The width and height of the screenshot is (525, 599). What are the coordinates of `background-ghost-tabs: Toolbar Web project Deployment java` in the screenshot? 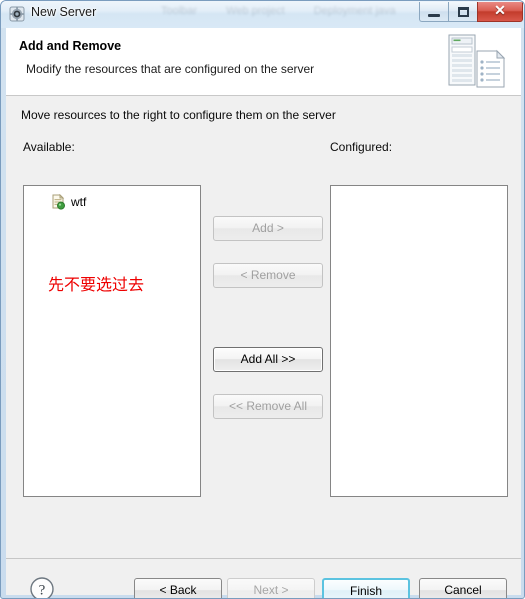 It's located at (311, 12).